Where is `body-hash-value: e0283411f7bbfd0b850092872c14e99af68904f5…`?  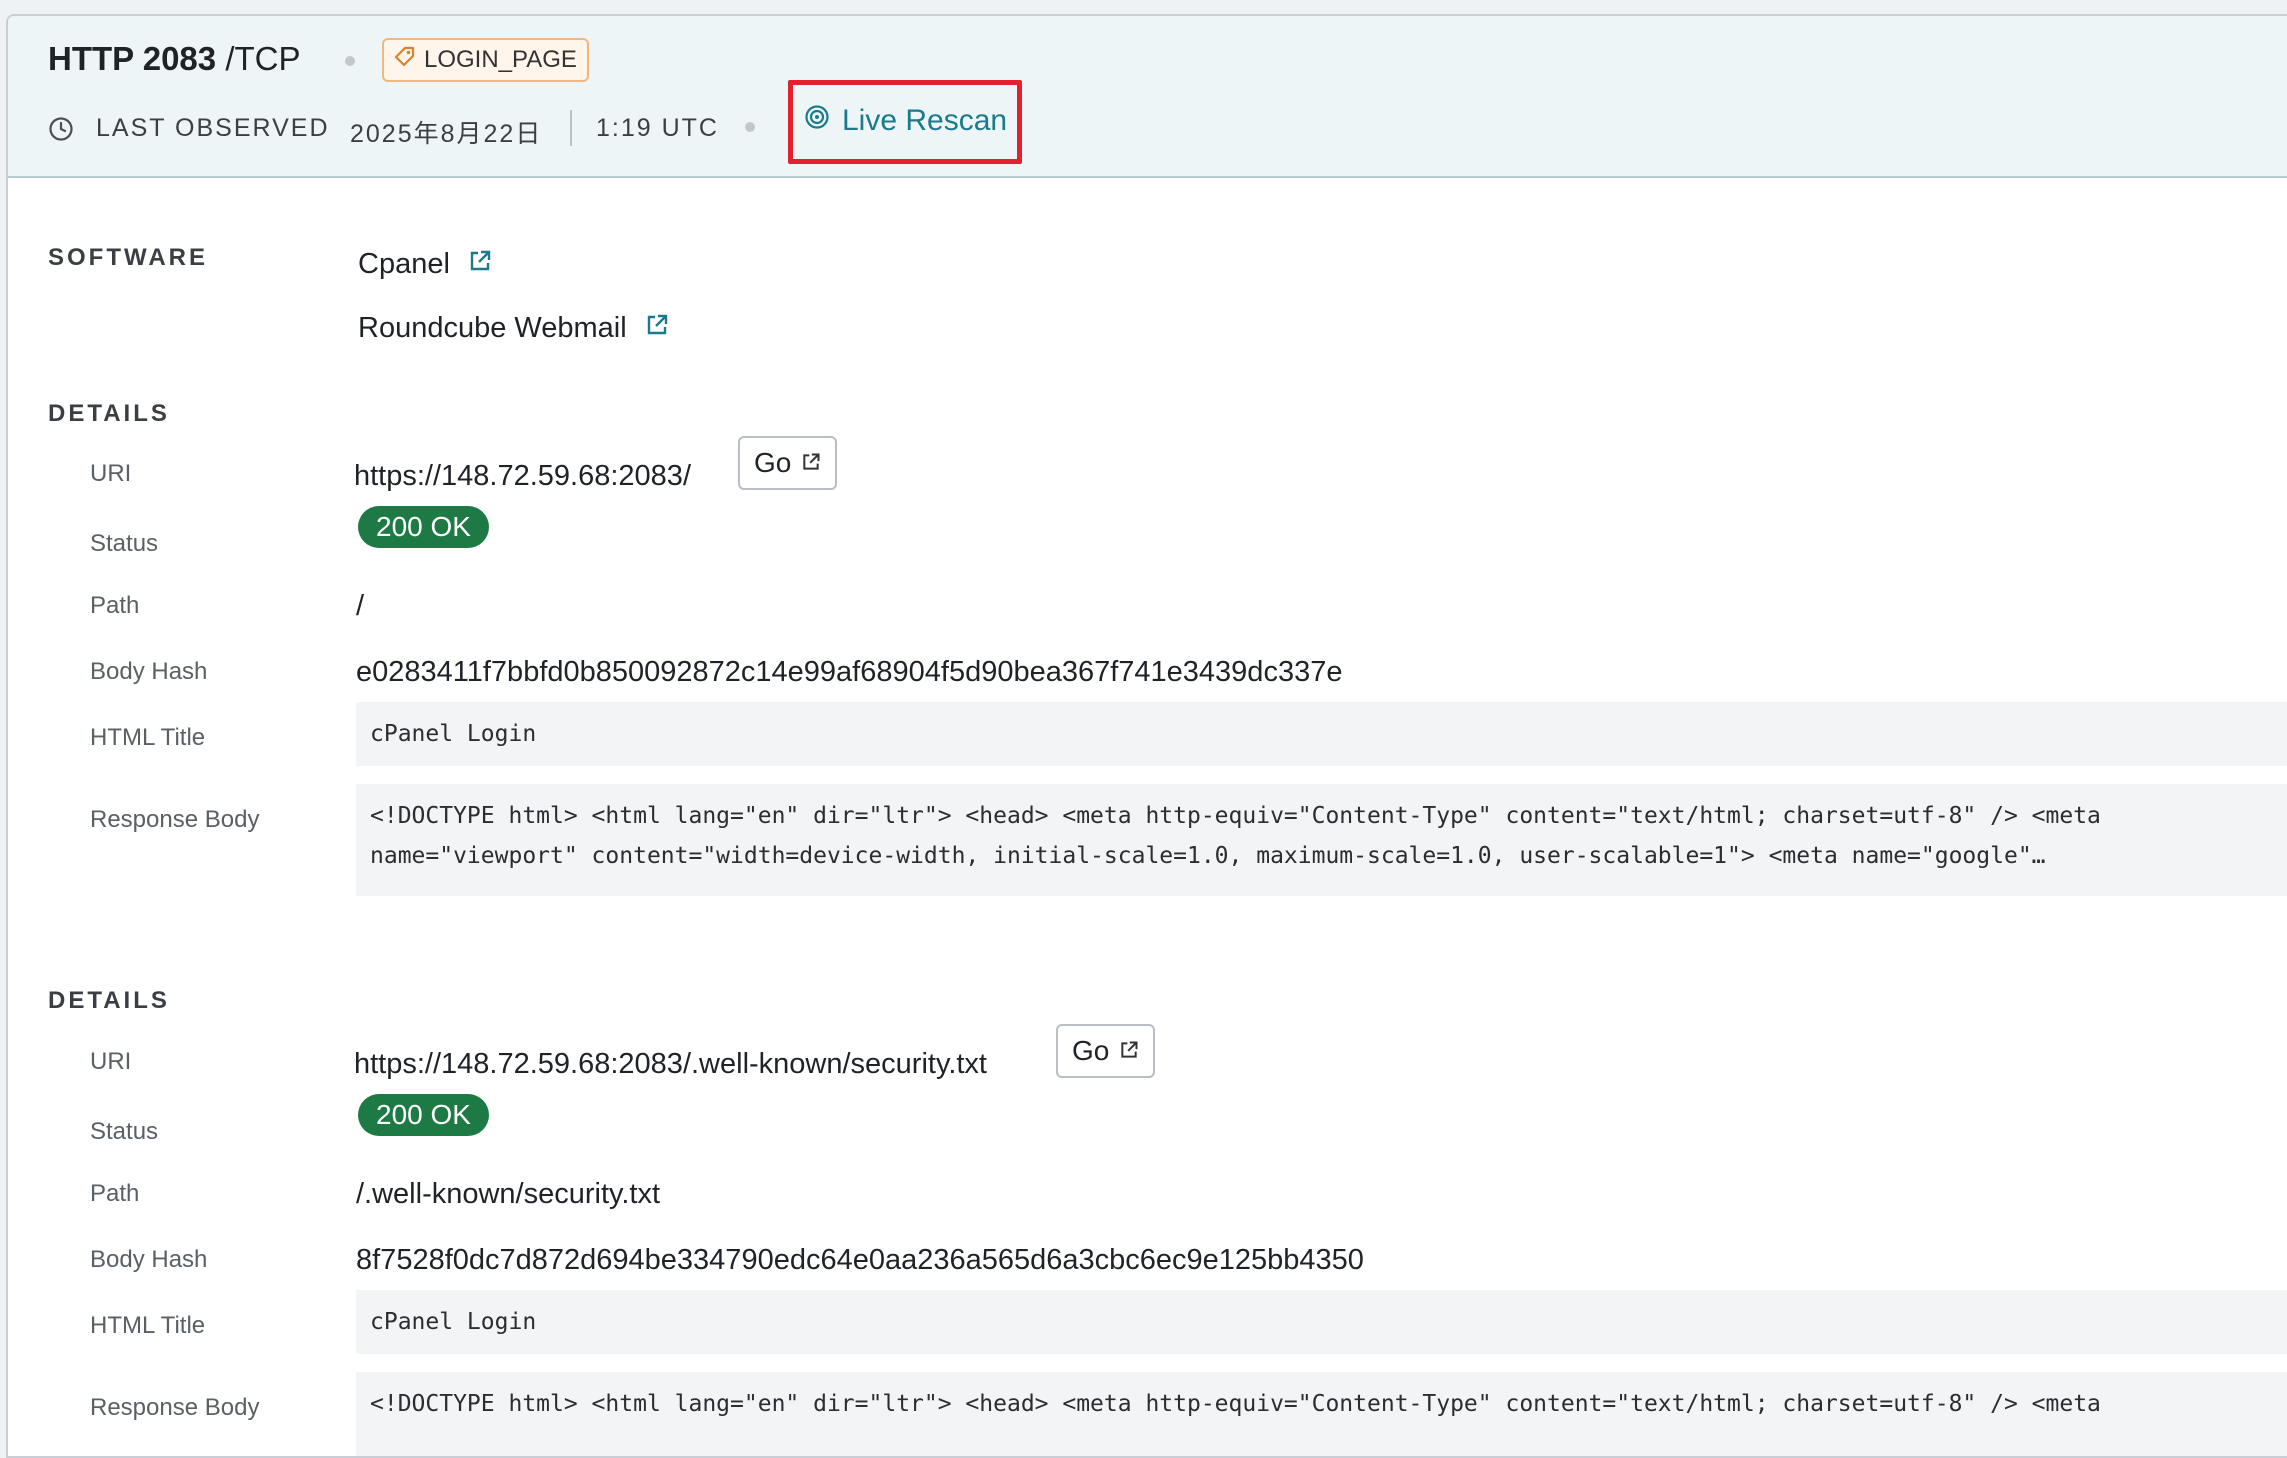
body-hash-value: e0283411f7bbfd0b850092872c14e99af68904f5… is located at coordinates (849, 672).